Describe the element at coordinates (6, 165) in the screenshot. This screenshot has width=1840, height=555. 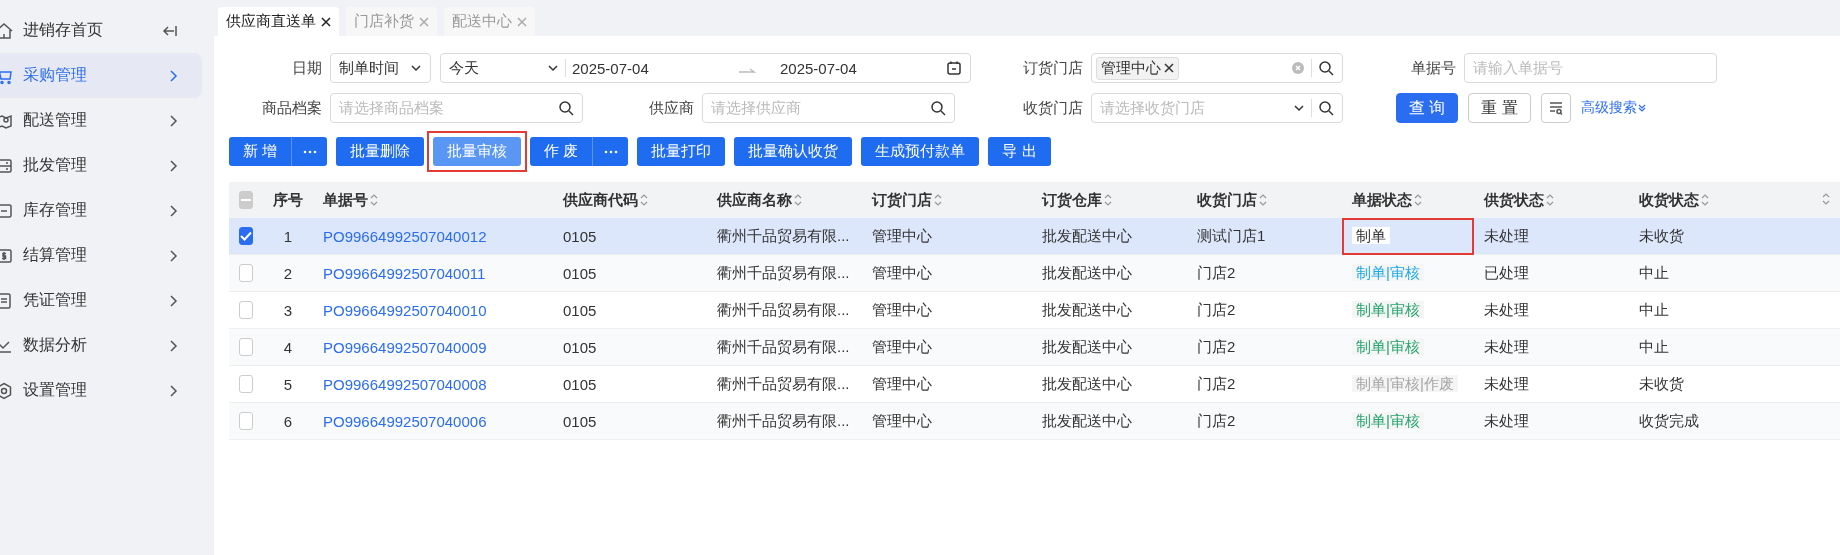
I see `cabinet-icon` at that location.